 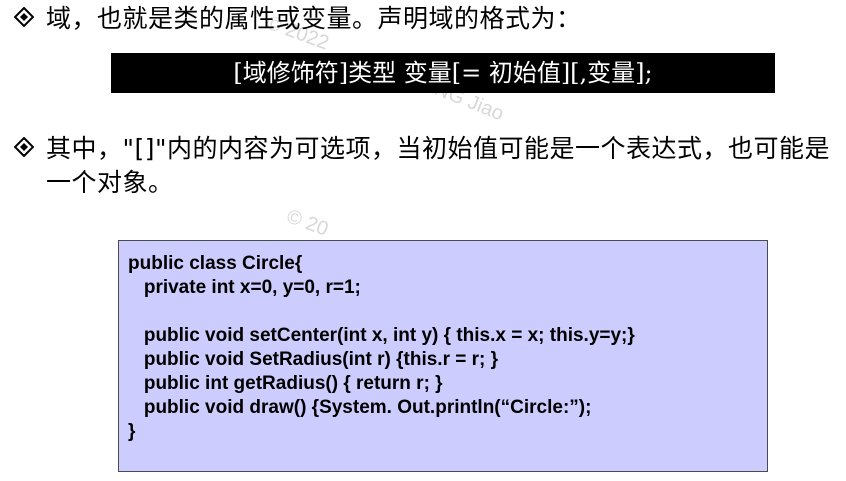 I want to click on code-line: public int getRadius() { return r; }, so click(x=285, y=383).